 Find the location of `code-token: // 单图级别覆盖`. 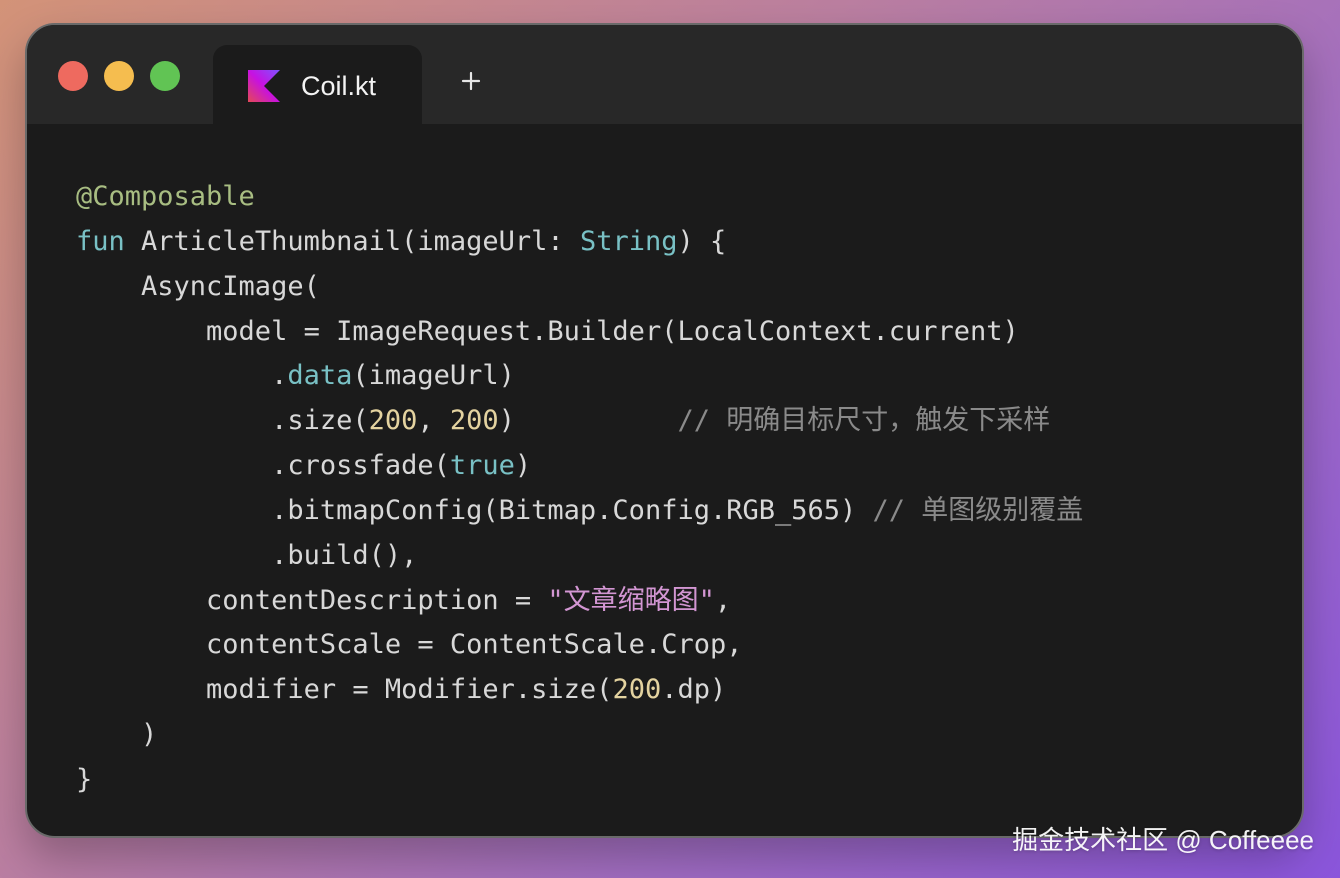

code-token: // 单图级别覆盖 is located at coordinates (978, 510).